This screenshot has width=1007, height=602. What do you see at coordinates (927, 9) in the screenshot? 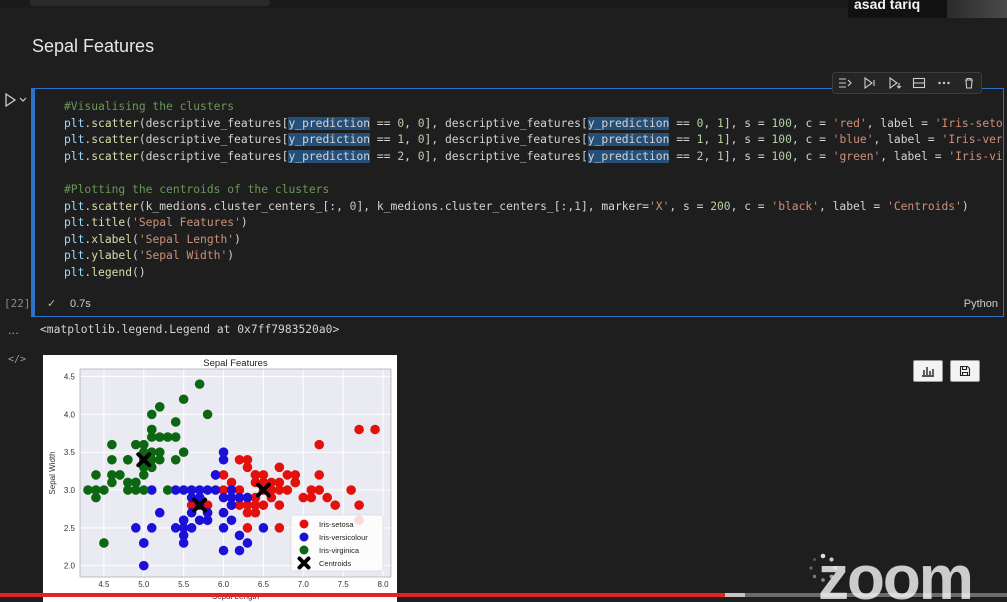
I see `participant-video-tile: asad tariq` at bounding box center [927, 9].